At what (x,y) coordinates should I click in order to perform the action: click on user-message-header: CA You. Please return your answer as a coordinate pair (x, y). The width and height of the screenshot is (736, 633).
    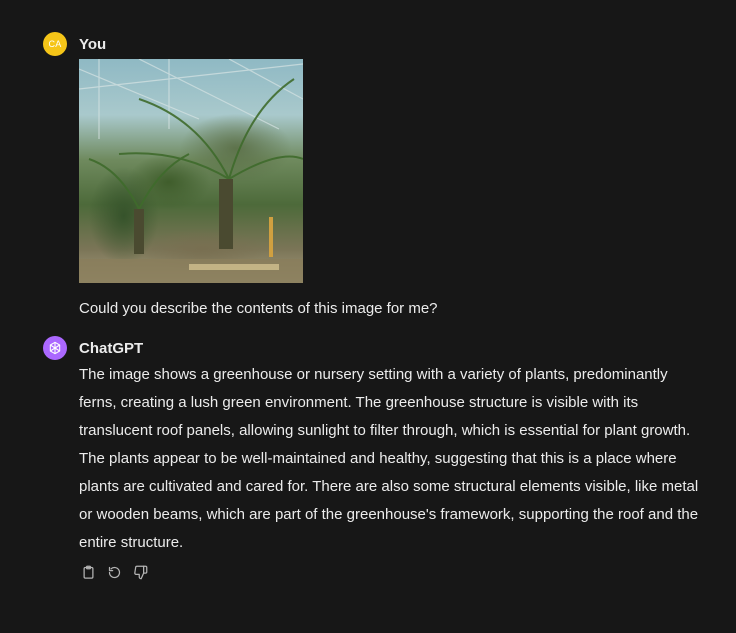
    Looking at the image, I should click on (373, 44).